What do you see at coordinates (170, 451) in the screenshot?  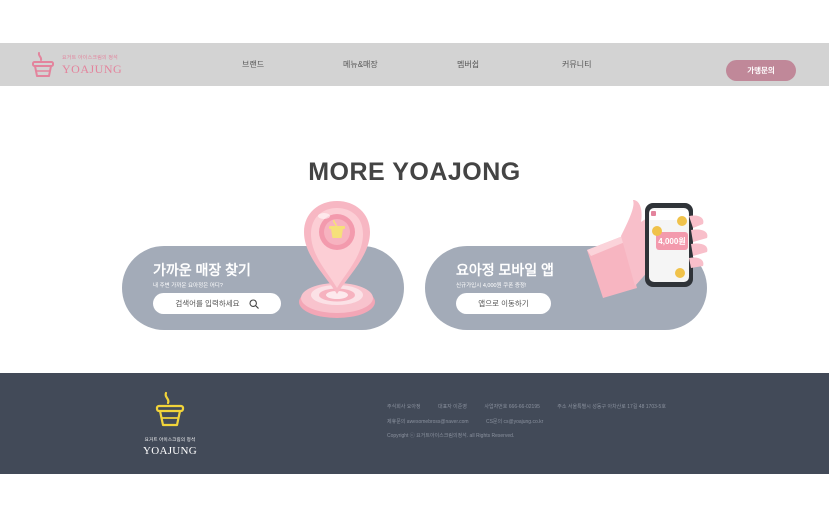 I see `footer-logo-wordmark: YOAJUNG` at bounding box center [170, 451].